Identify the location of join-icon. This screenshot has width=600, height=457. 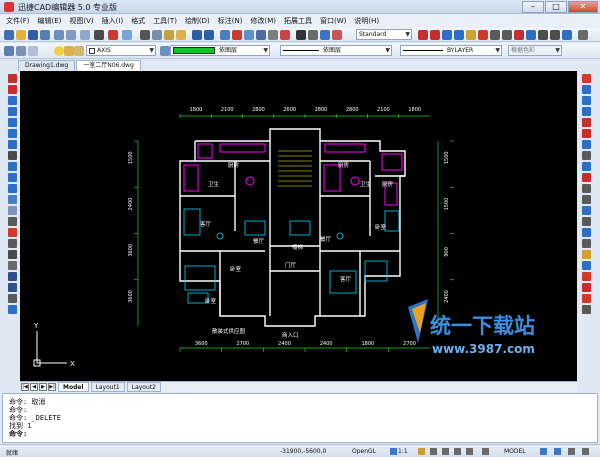
(586, 221).